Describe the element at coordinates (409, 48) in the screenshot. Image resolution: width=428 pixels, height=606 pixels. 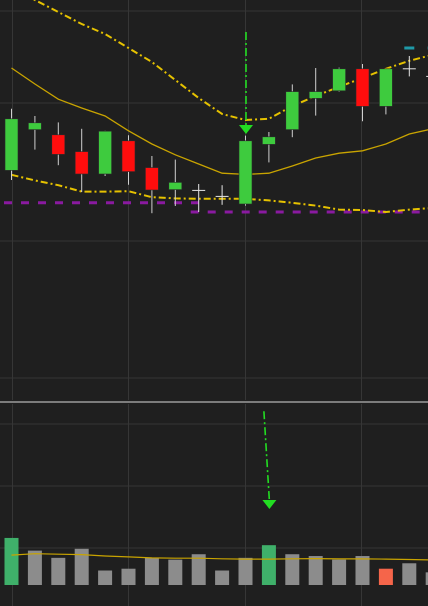
I see `price-marker` at that location.